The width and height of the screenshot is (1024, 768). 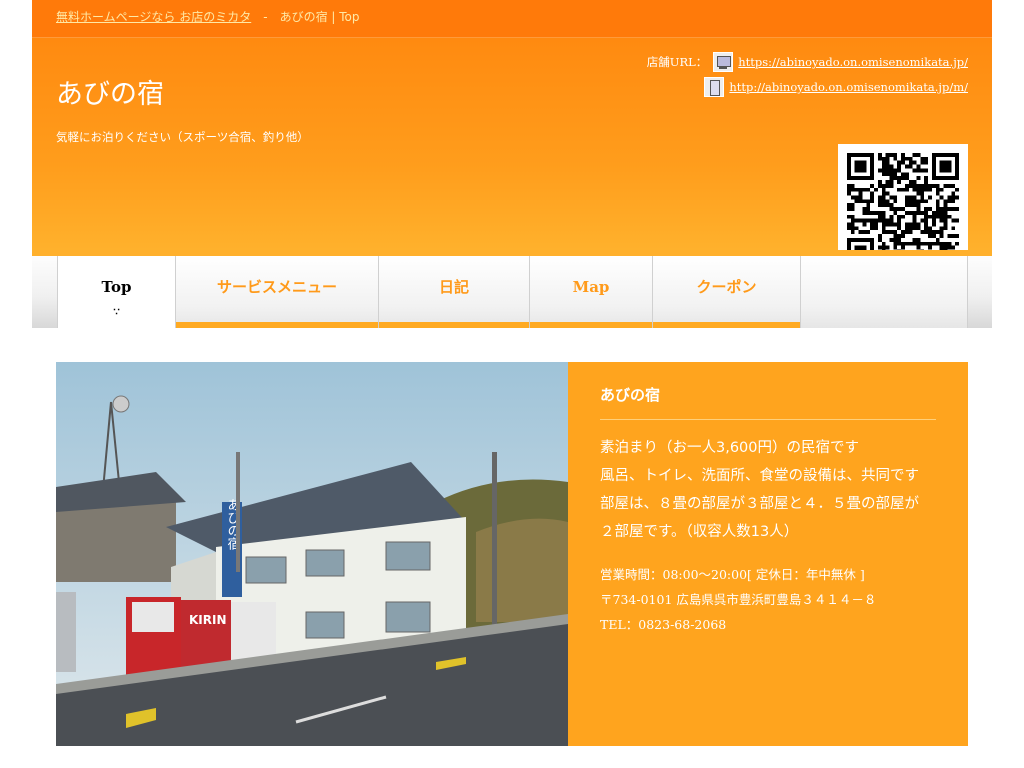 What do you see at coordinates (453, 287) in the screenshot?
I see `nav-tab-label: 日記` at bounding box center [453, 287].